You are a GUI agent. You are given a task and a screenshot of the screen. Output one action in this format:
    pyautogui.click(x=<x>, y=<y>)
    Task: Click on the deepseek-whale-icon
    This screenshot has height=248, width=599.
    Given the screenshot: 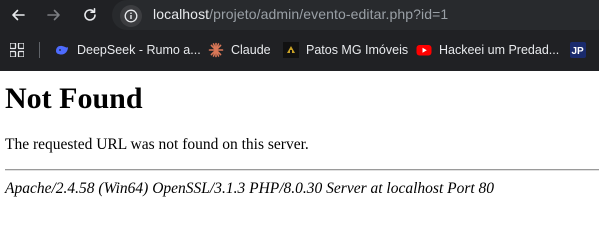 What is the action you would take?
    pyautogui.click(x=62, y=50)
    